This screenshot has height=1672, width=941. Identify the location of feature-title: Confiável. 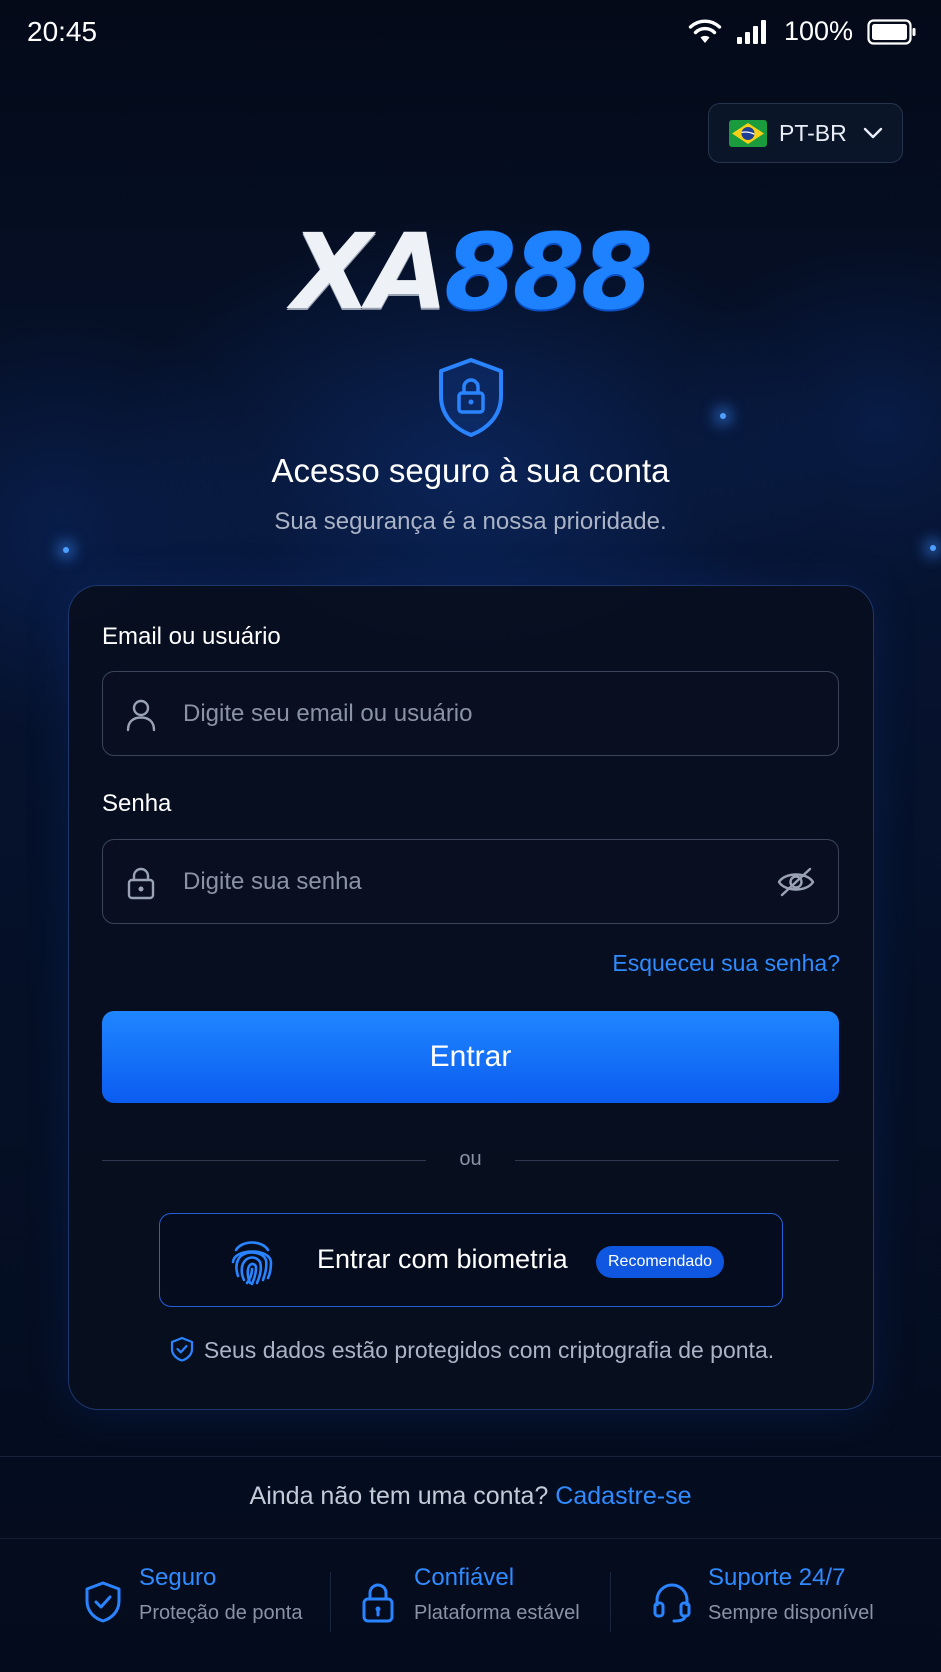
(464, 1577).